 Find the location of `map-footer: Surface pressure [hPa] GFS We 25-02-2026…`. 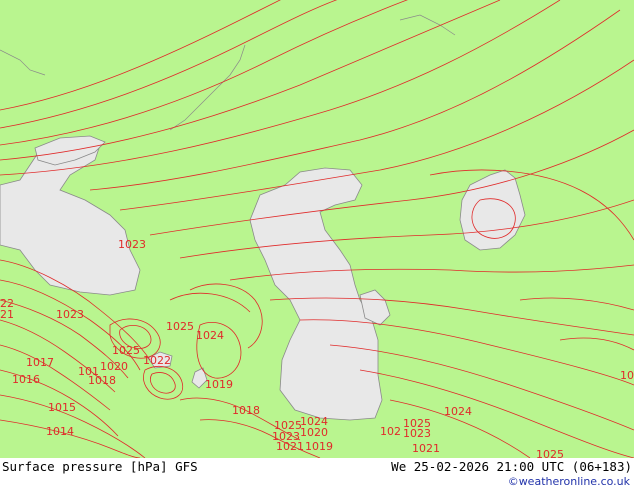

map-footer: Surface pressure [hPa] GFS We 25-02-2026… is located at coordinates (317, 474).